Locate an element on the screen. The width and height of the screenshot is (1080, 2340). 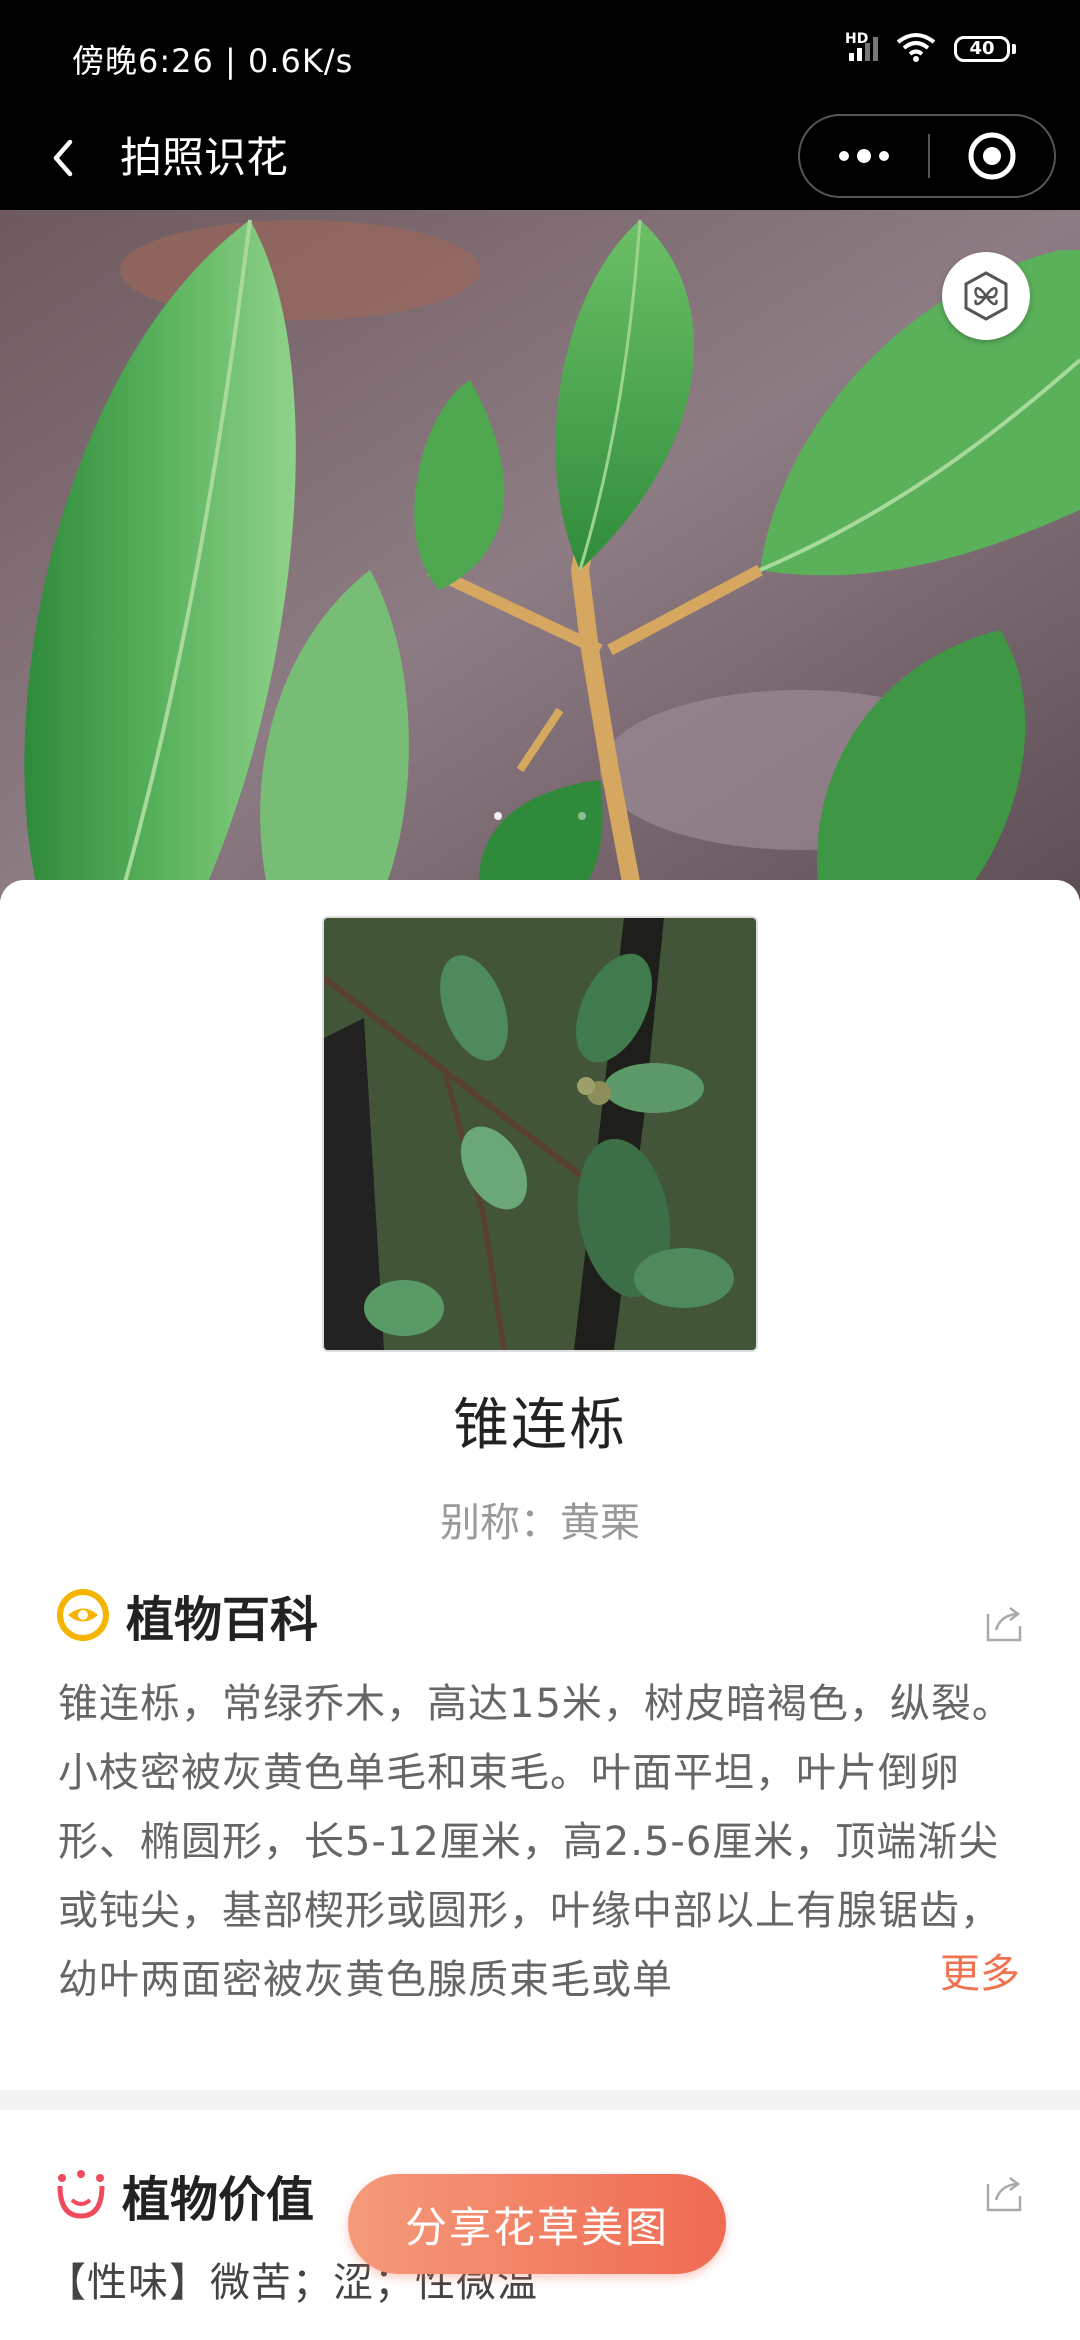
wifi-icon is located at coordinates (916, 49).